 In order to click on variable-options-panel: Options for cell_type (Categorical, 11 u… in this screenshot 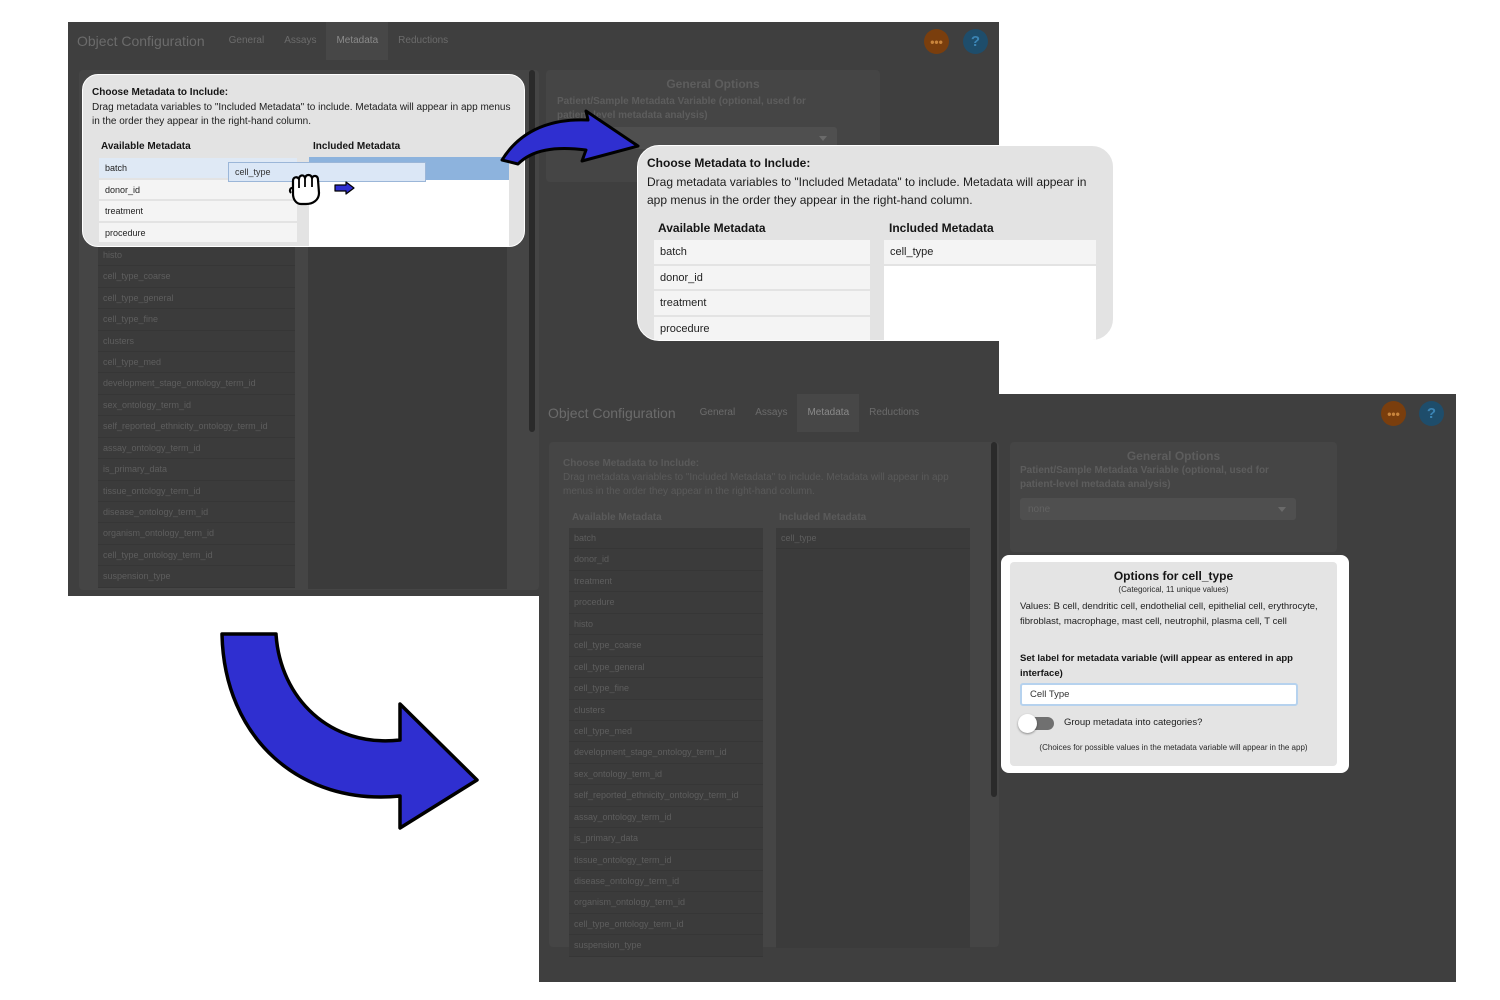, I will do `click(1173, 664)`.